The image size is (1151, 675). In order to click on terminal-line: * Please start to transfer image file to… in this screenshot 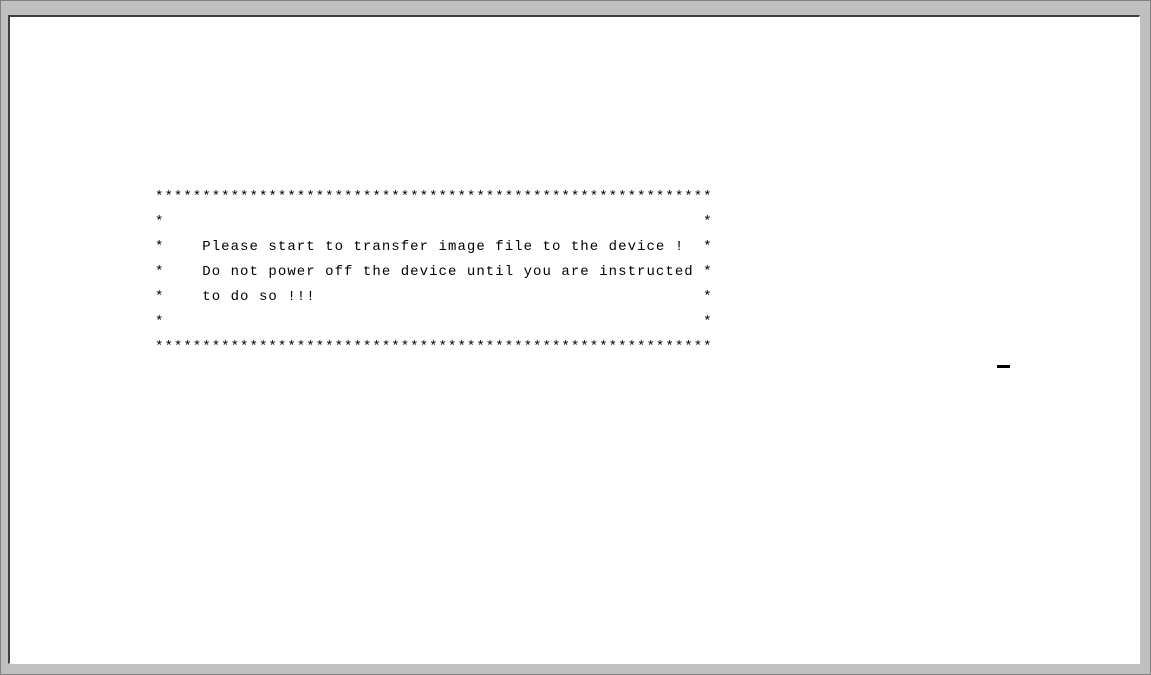, I will do `click(434, 247)`.